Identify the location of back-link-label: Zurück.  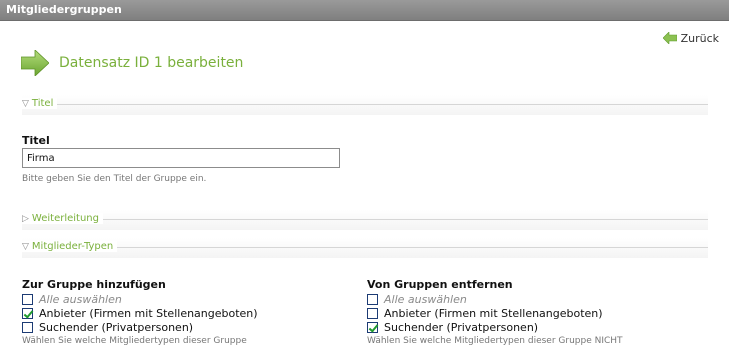
(699, 38).